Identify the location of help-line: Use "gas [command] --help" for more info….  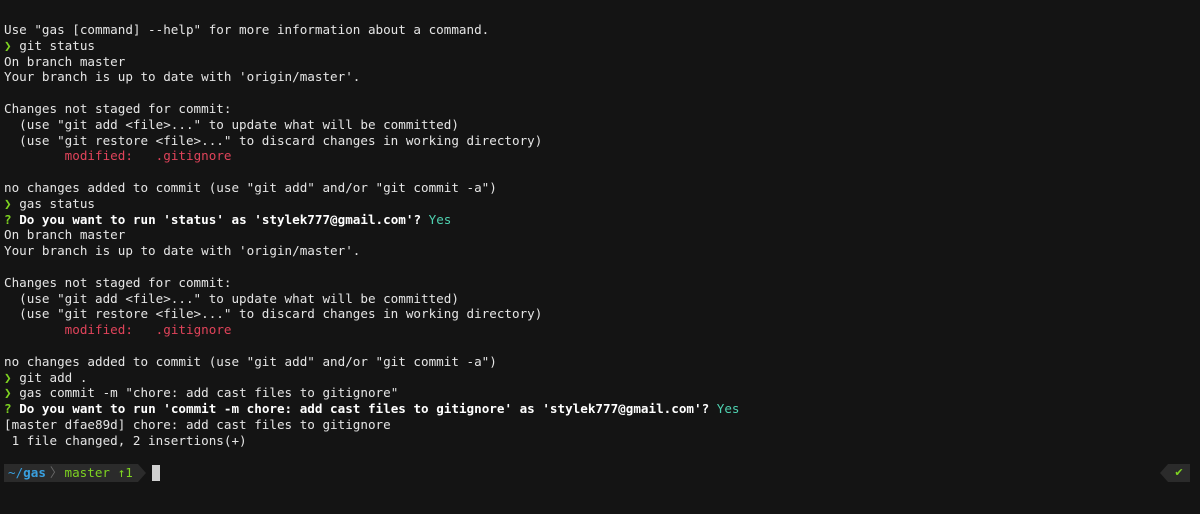
(247, 29).